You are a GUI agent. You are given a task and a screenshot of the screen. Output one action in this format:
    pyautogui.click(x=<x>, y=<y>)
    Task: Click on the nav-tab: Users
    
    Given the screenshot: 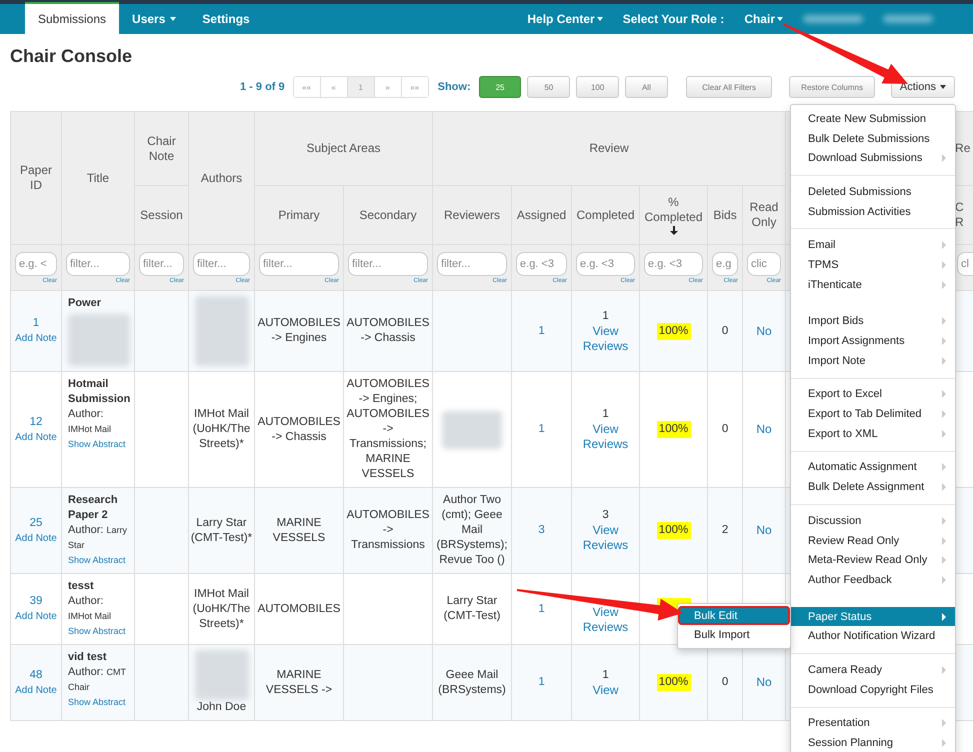 What is the action you would take?
    pyautogui.click(x=154, y=19)
    